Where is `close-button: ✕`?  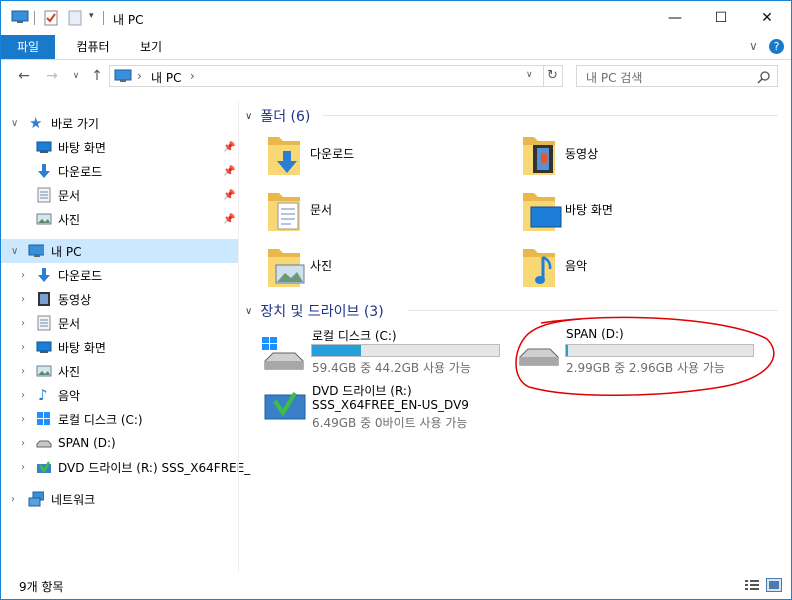 close-button: ✕ is located at coordinates (767, 18).